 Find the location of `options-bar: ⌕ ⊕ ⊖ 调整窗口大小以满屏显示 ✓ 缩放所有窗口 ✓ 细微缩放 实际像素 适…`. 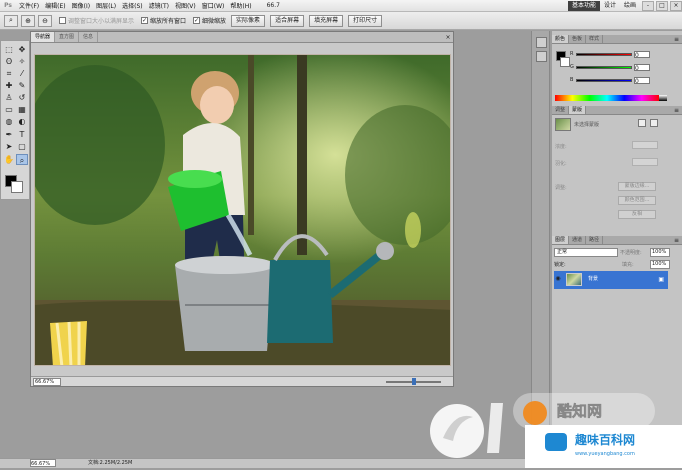

options-bar: ⌕ ⊕ ⊖ 调整窗口大小以满屏显示 ✓ 缩放所有窗口 ✓ 细微缩放 实际像素 适… is located at coordinates (341, 21).